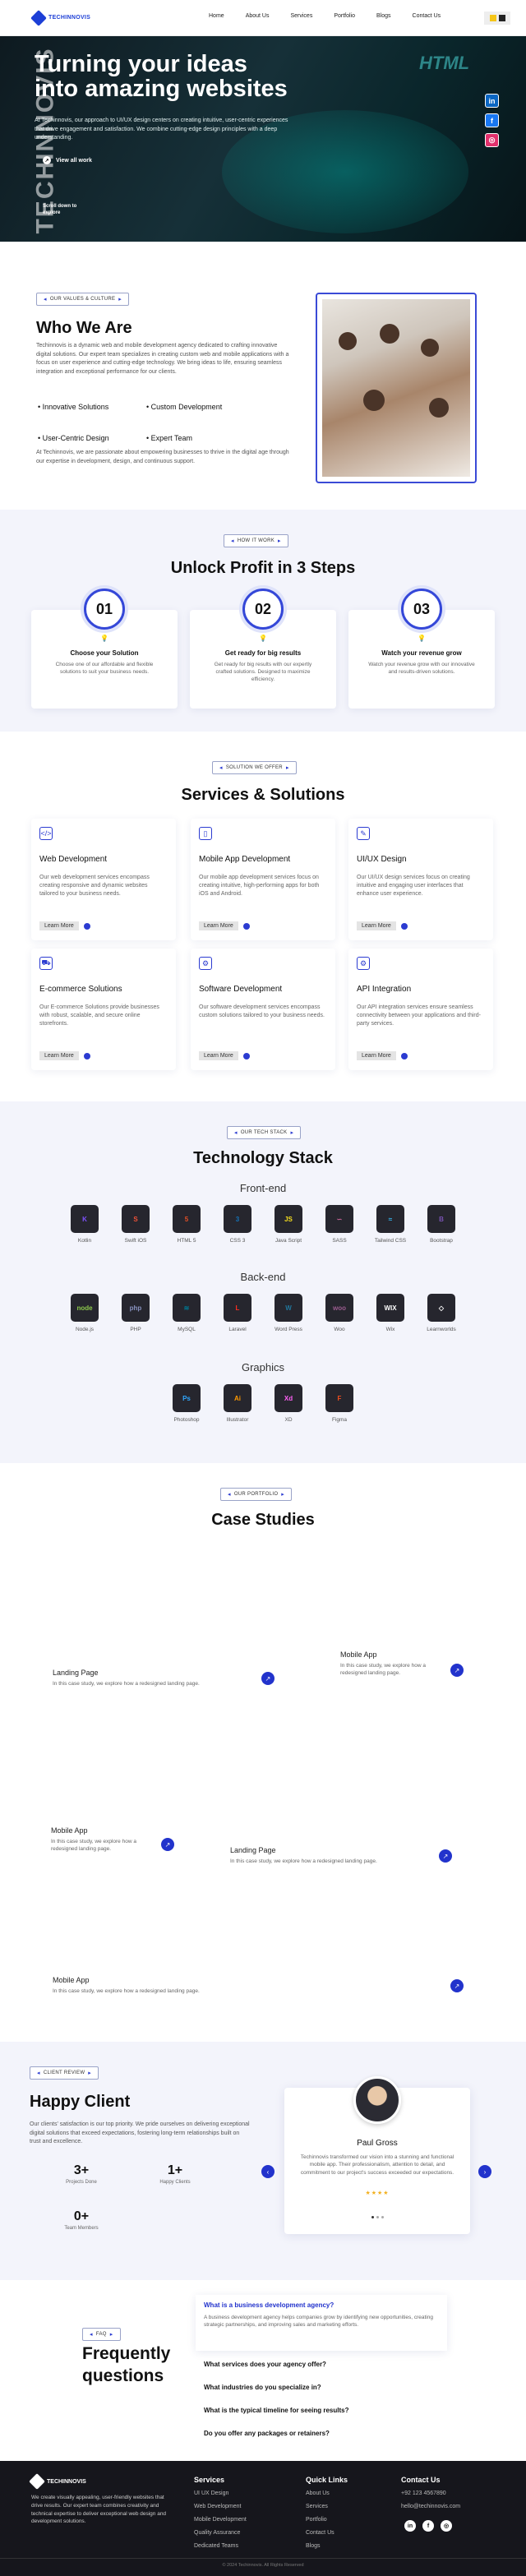 This screenshot has height=2576, width=526. I want to click on step-title: Get ready for big results, so click(263, 653).